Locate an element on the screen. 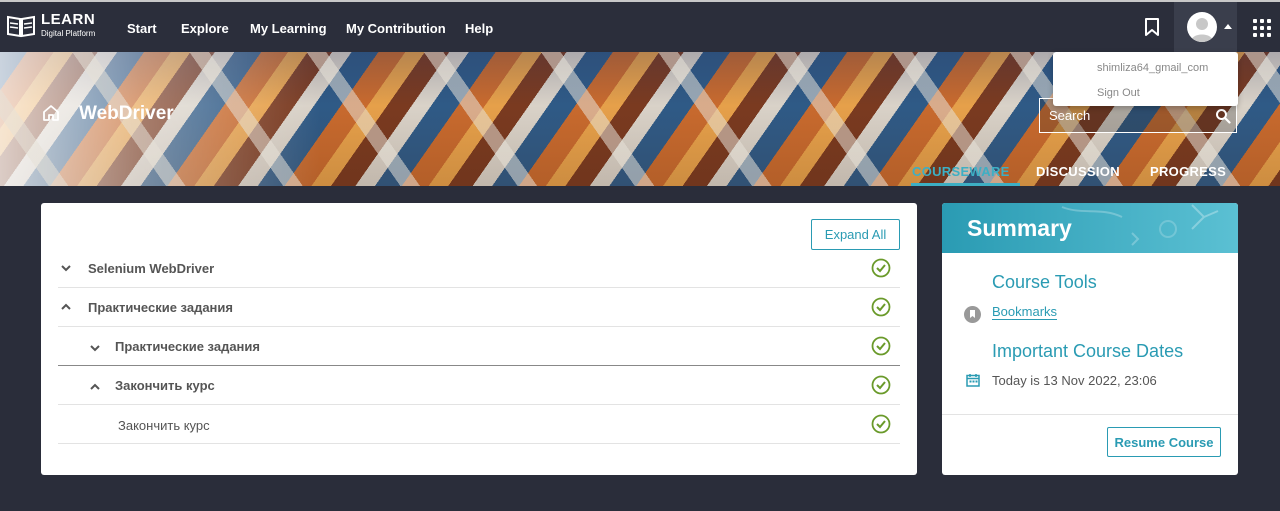 Image resolution: width=1280 pixels, height=511 pixels. outline-row-label: Selenium WebDriver is located at coordinates (151, 268).